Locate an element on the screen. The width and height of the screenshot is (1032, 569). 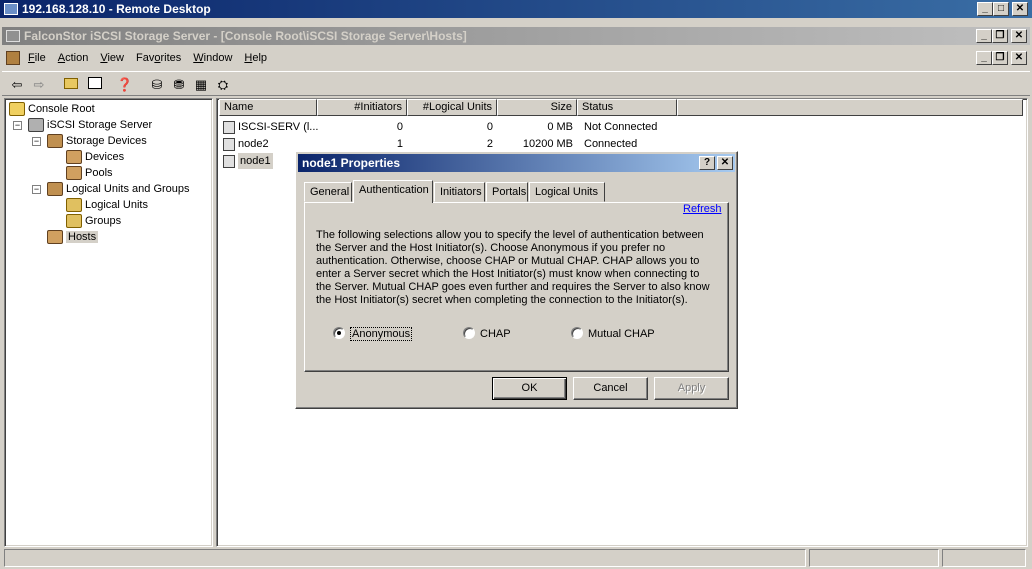
status-segment-main is located at coordinates (405, 558).